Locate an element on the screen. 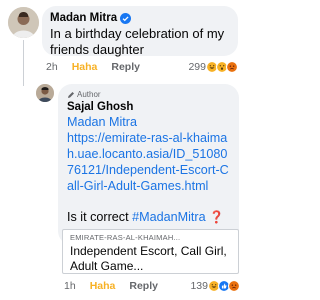 This screenshot has width=320, height=300. question-text: Is it correct is located at coordinates (100, 217).